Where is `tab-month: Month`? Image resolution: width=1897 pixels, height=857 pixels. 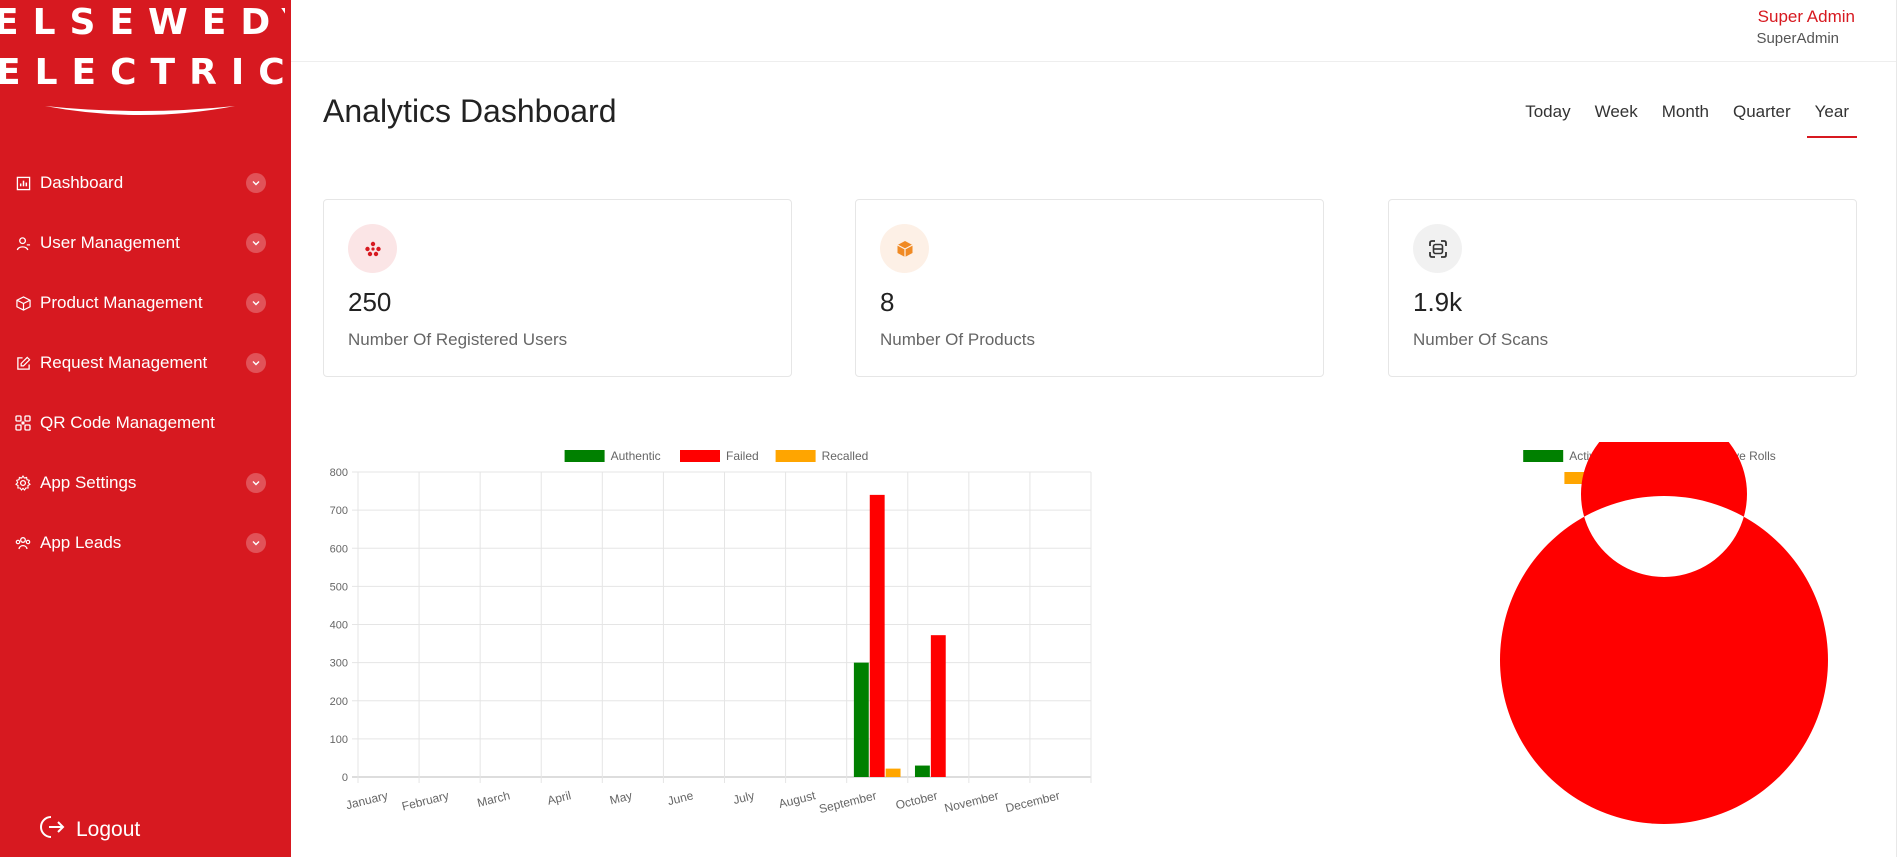
tab-month: Month is located at coordinates (1685, 119).